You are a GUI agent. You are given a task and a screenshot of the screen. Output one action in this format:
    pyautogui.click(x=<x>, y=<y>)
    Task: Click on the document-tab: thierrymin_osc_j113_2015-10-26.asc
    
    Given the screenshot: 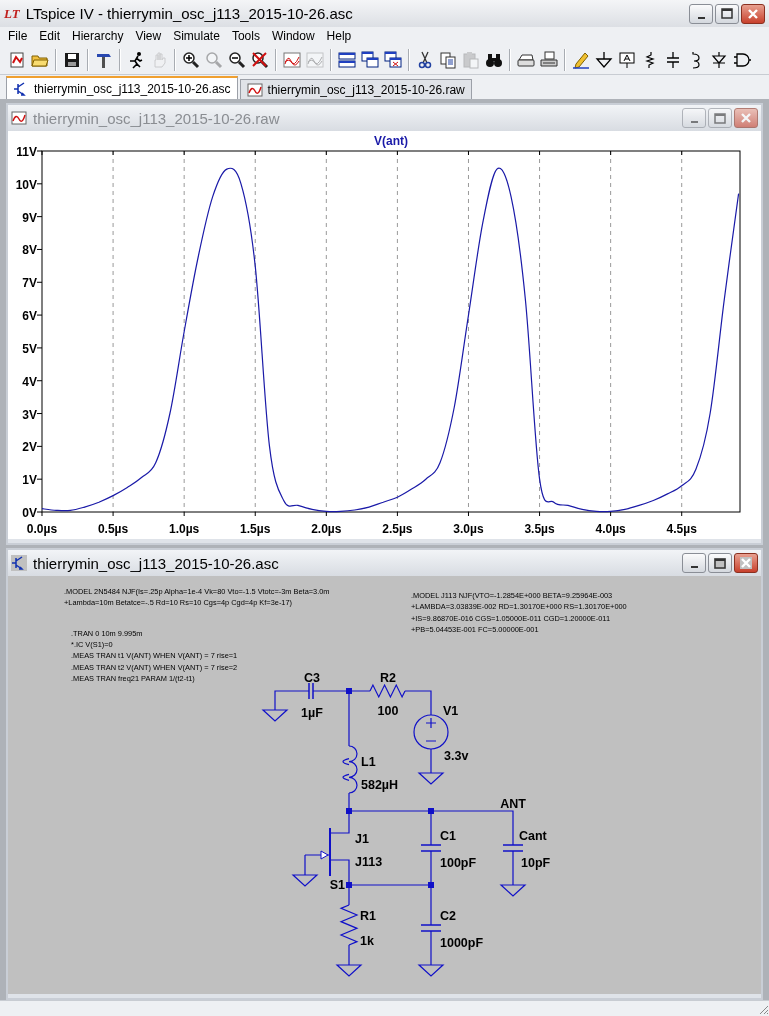 What is the action you would take?
    pyautogui.click(x=122, y=87)
    